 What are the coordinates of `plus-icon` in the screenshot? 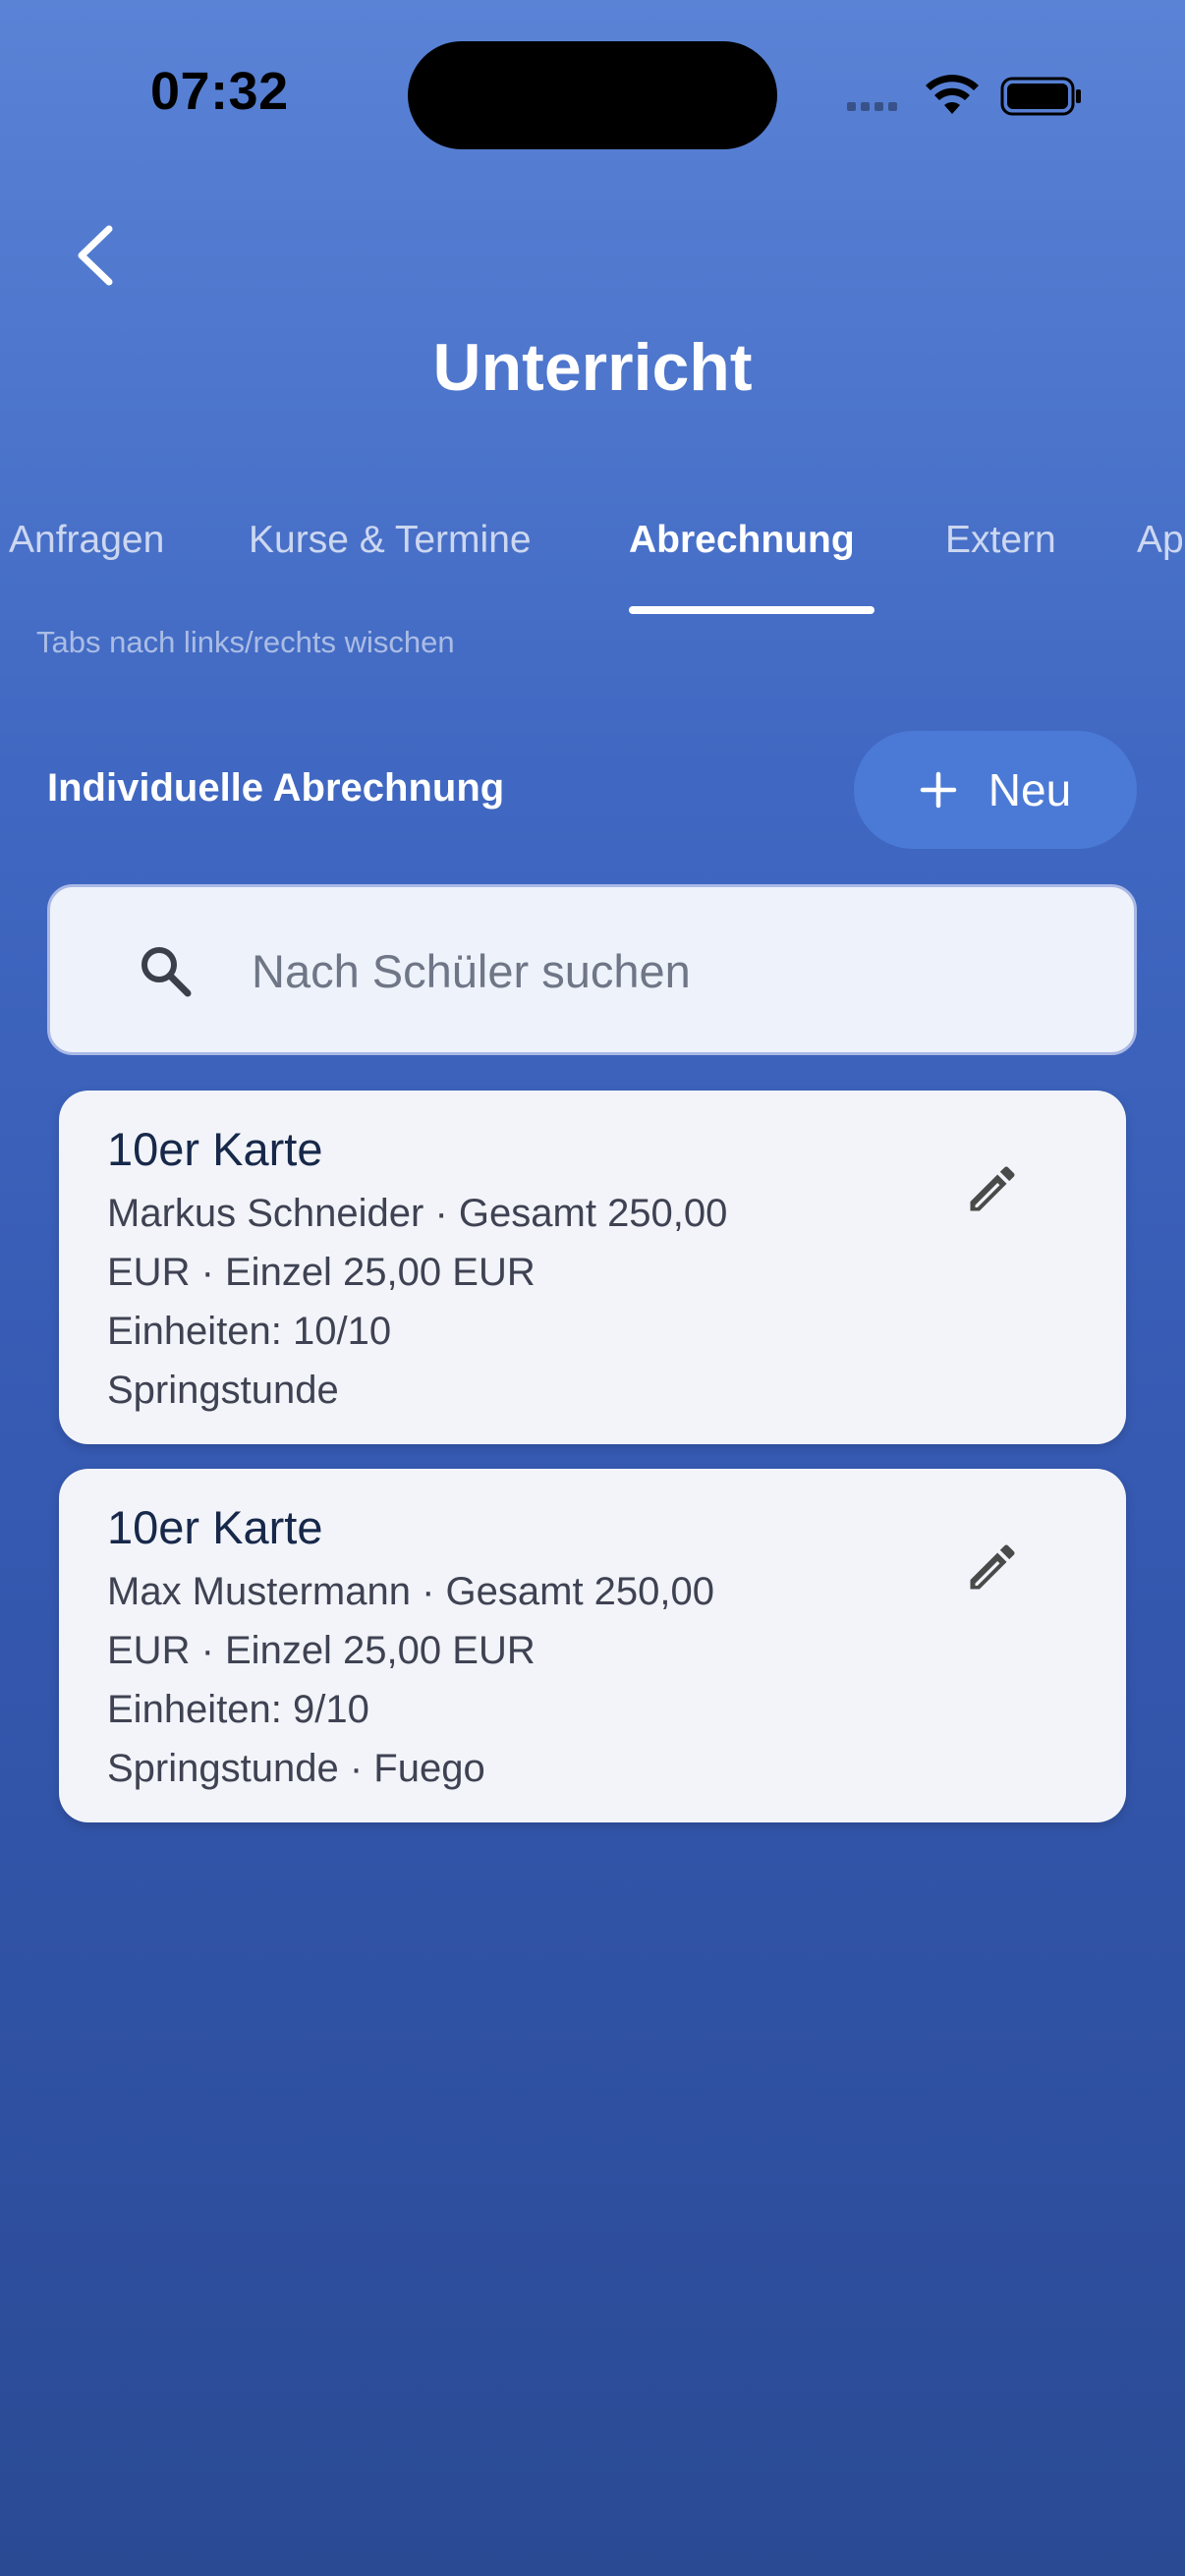 It's located at (939, 790).